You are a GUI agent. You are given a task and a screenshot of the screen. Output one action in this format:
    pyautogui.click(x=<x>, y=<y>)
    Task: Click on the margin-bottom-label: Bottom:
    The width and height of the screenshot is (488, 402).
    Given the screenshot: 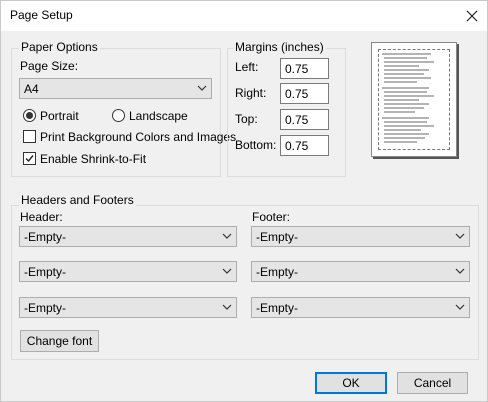 What is the action you would take?
    pyautogui.click(x=256, y=145)
    